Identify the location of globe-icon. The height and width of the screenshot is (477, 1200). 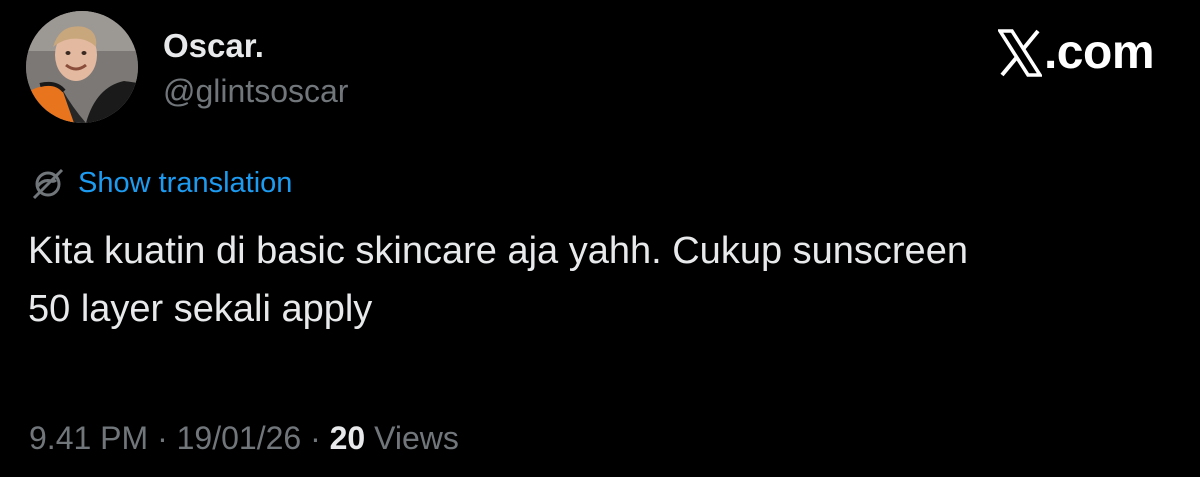
(48, 184).